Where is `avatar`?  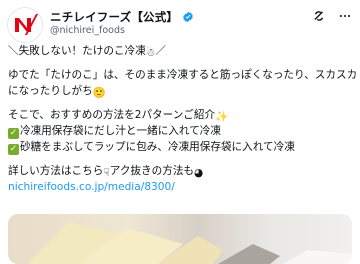
avatar is located at coordinates (25, 25).